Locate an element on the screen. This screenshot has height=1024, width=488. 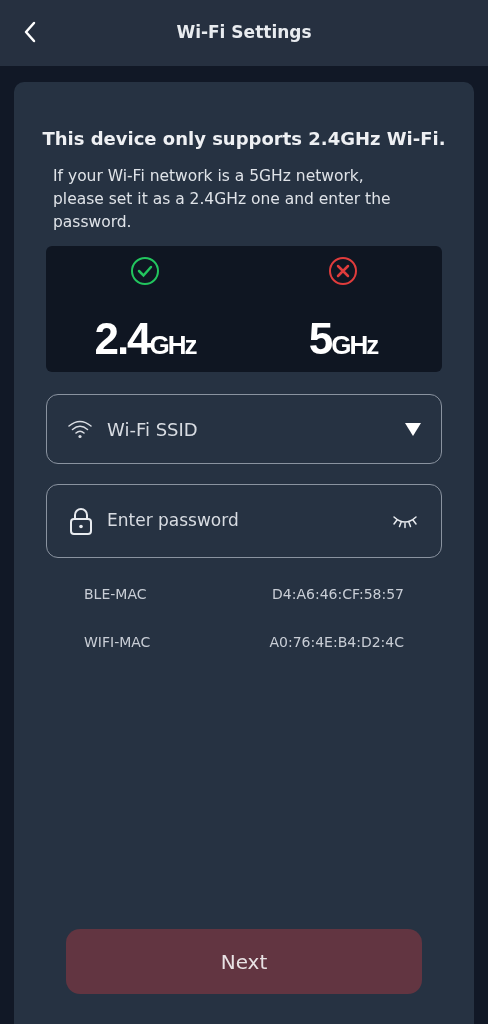
lock-icon is located at coordinates (81, 521).